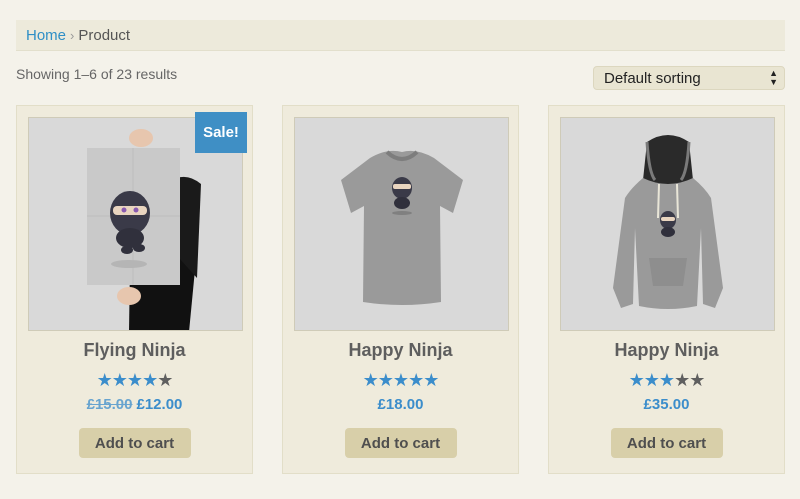 This screenshot has height=499, width=800. What do you see at coordinates (104, 35) in the screenshot?
I see `breadcrumb-current: Product` at bounding box center [104, 35].